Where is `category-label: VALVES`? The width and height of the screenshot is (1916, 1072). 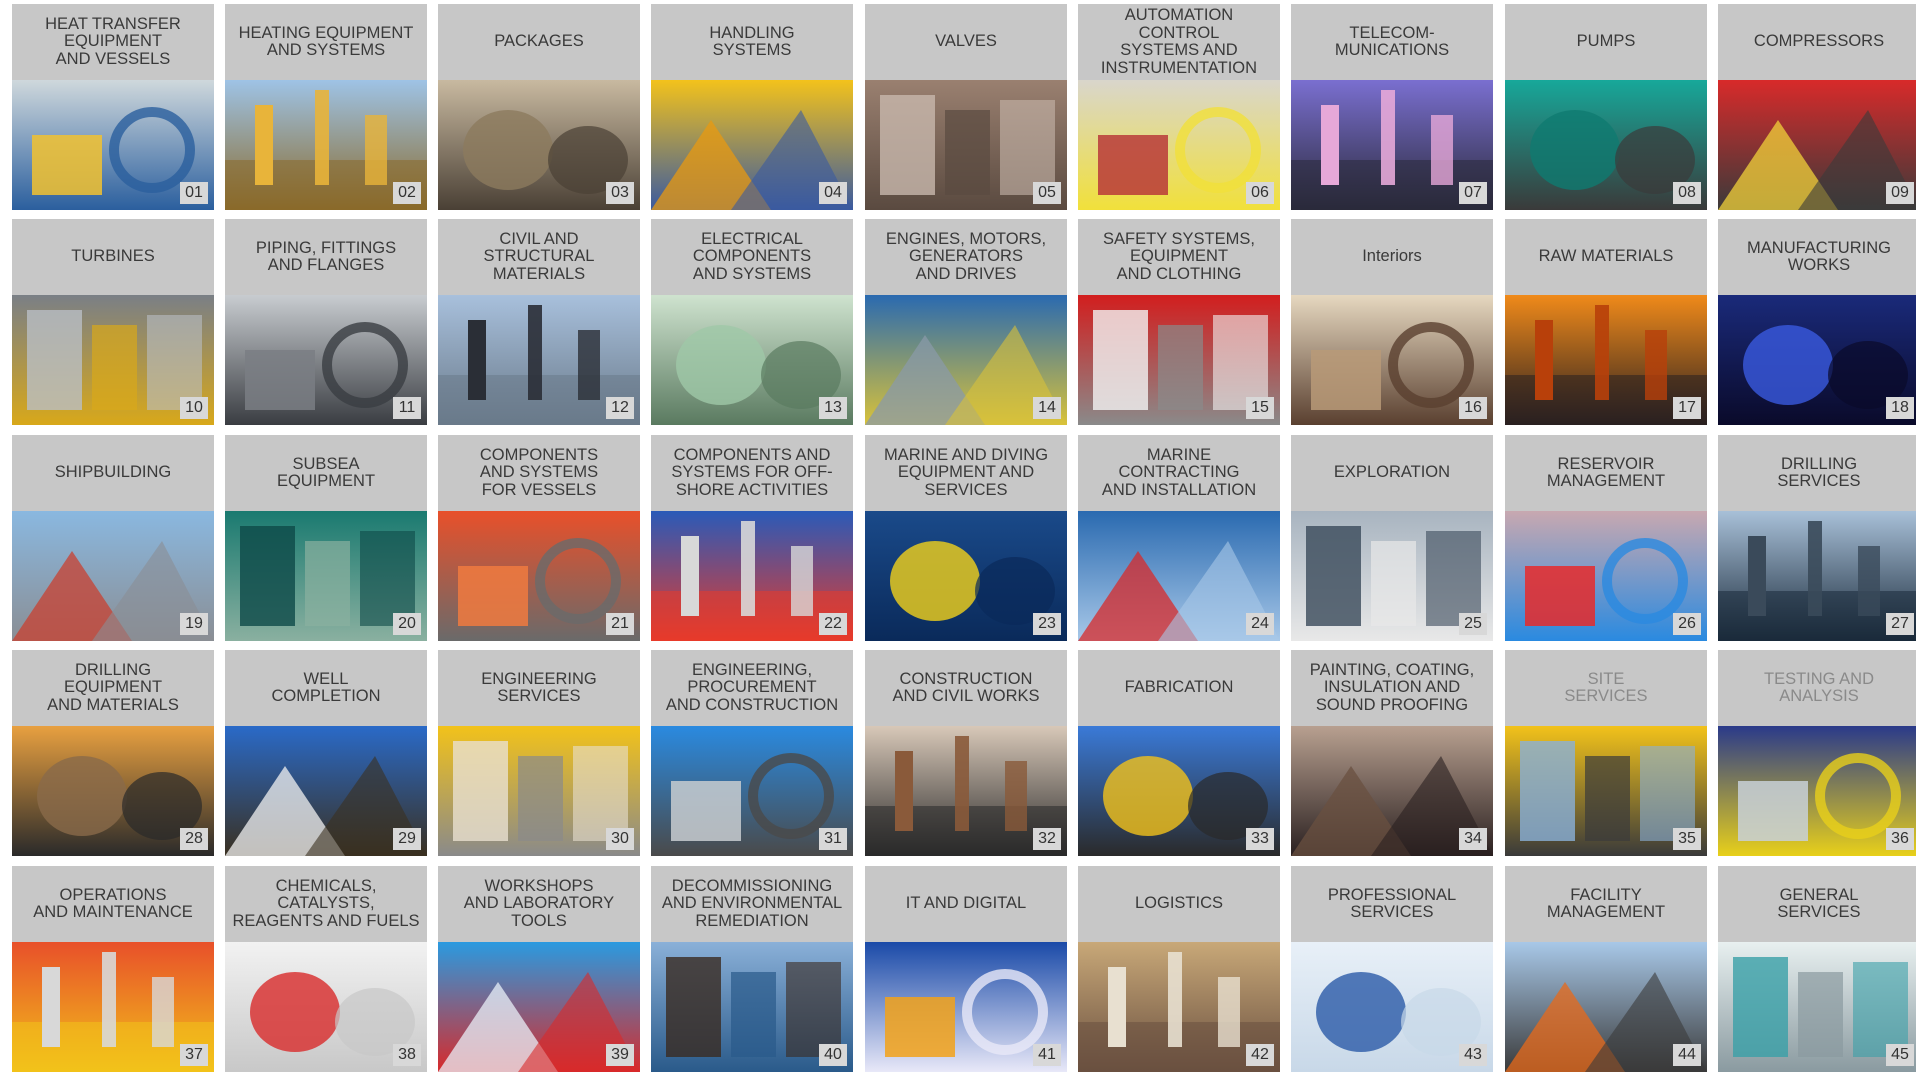
category-label: VALVES is located at coordinates (966, 41).